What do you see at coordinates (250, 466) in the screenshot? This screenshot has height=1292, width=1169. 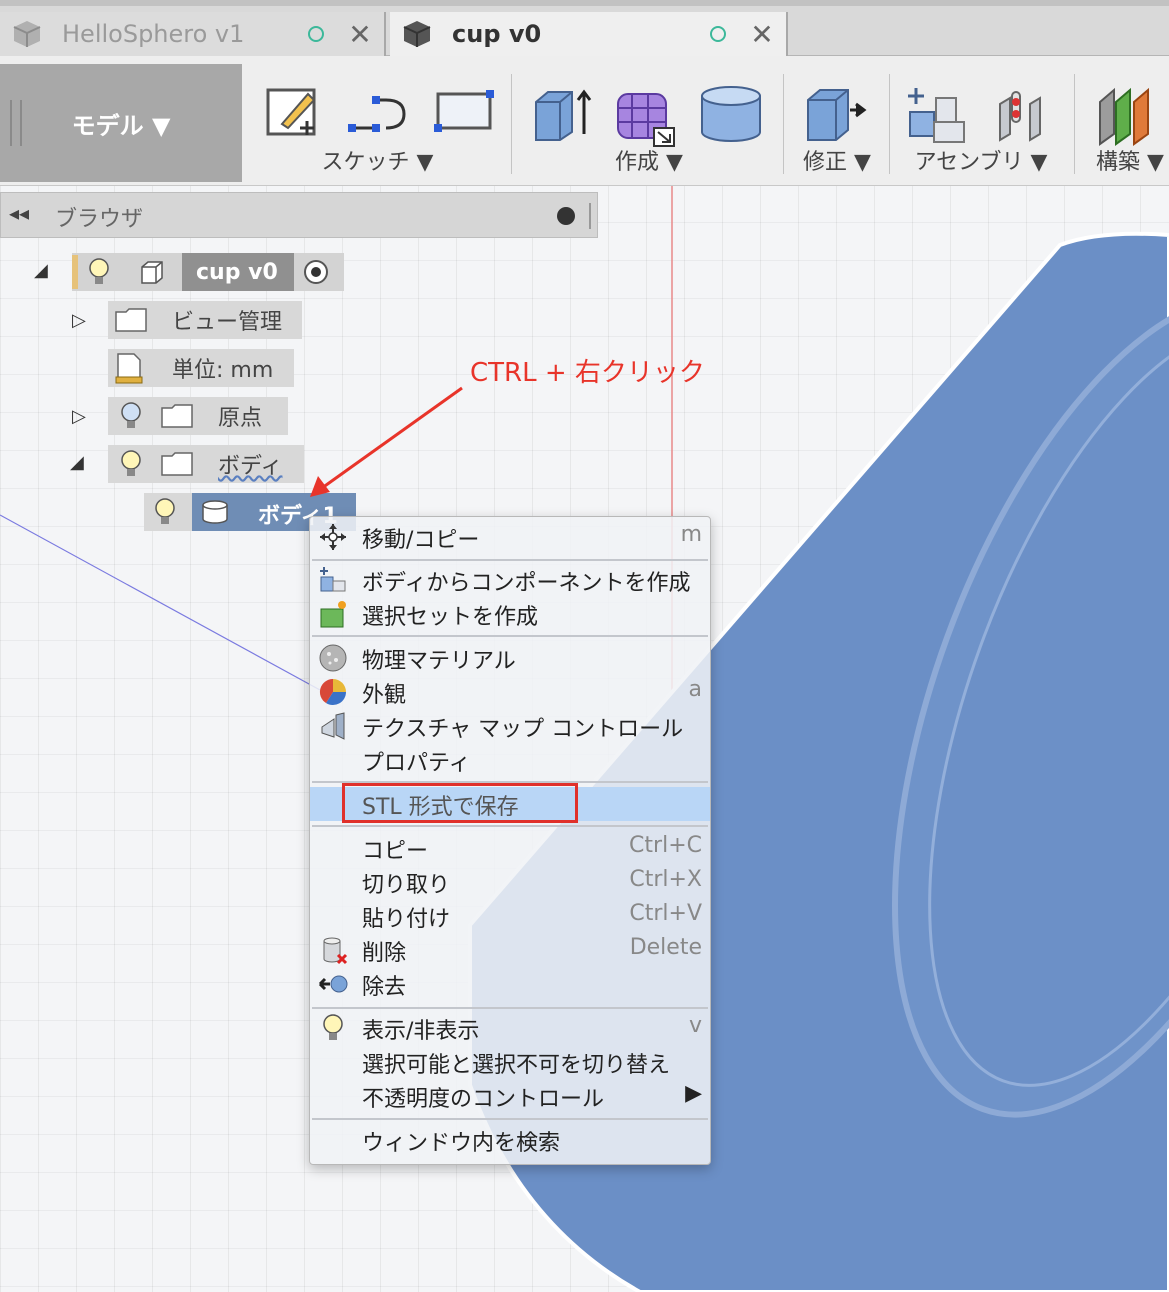 I see `tree-item-label: ボディ` at bounding box center [250, 466].